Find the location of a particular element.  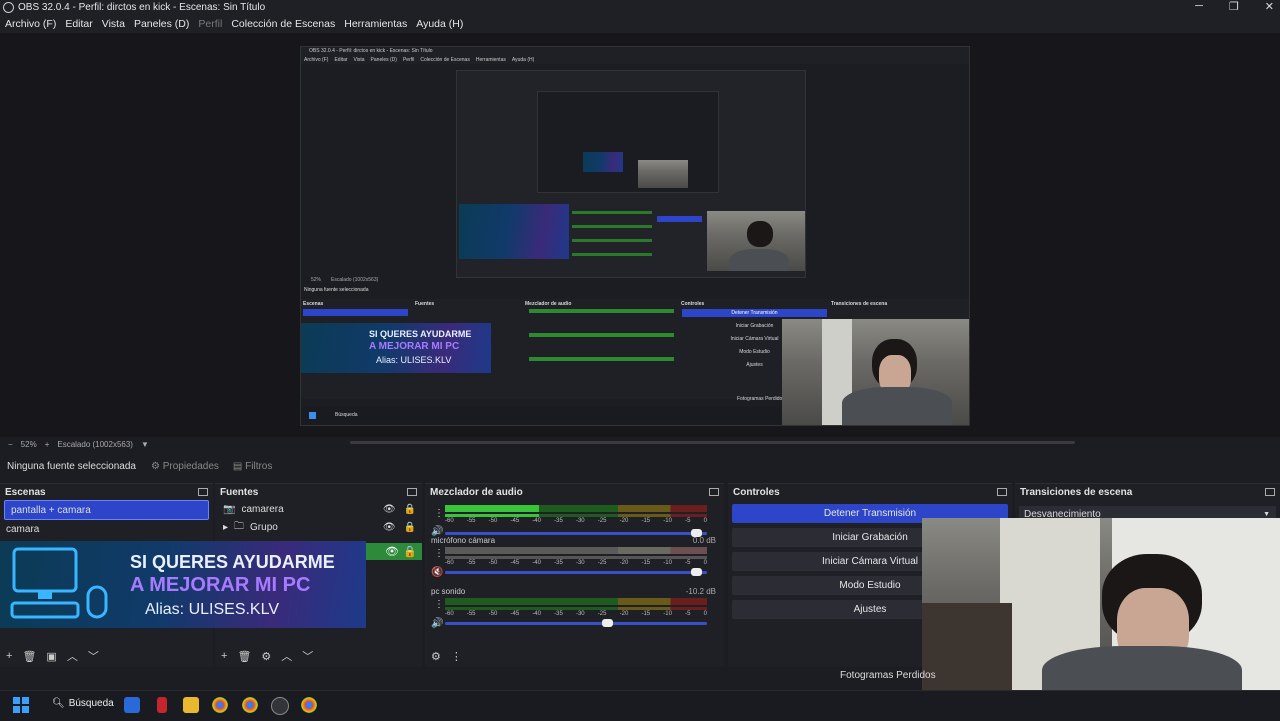

source-item-camarera: 📷 camarera 👁 🔒 is located at coordinates (318, 509).